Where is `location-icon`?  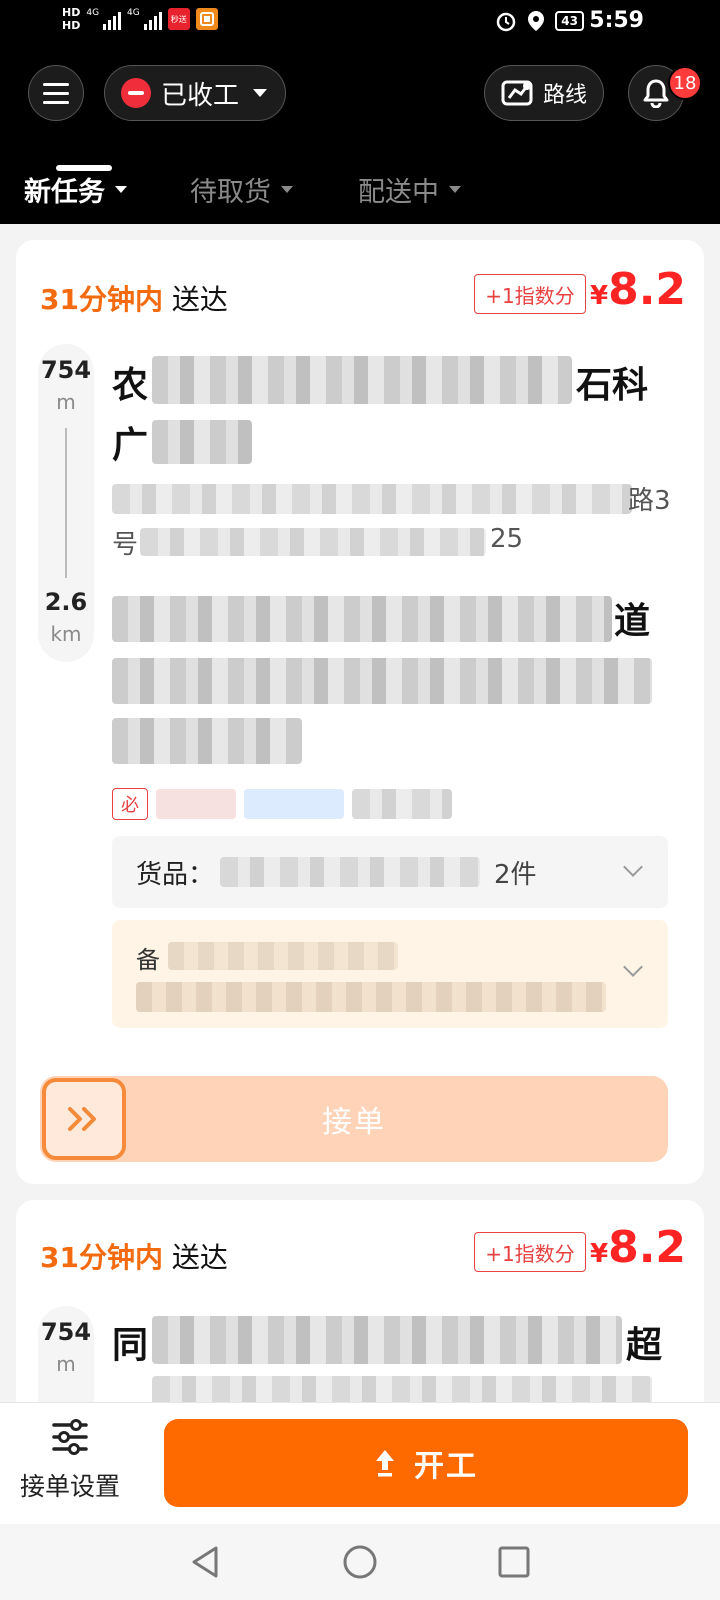
location-icon is located at coordinates (536, 21).